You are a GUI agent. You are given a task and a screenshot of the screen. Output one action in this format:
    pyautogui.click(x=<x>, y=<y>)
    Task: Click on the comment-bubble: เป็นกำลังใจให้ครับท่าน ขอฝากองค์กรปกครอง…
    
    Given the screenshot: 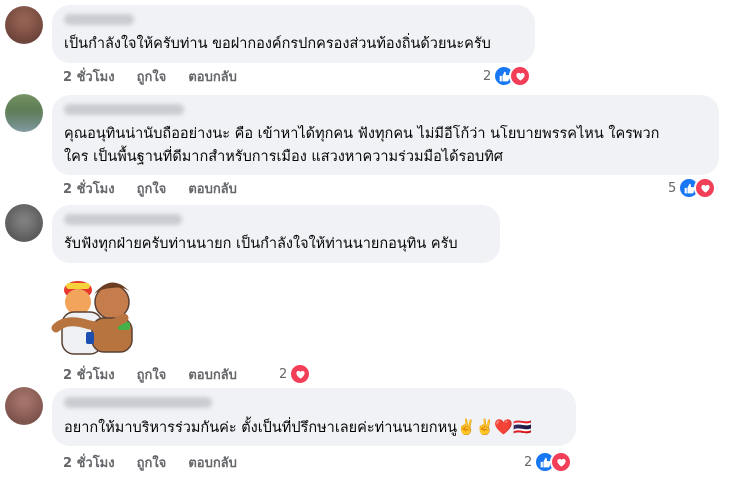 What is the action you would take?
    pyautogui.click(x=293, y=34)
    